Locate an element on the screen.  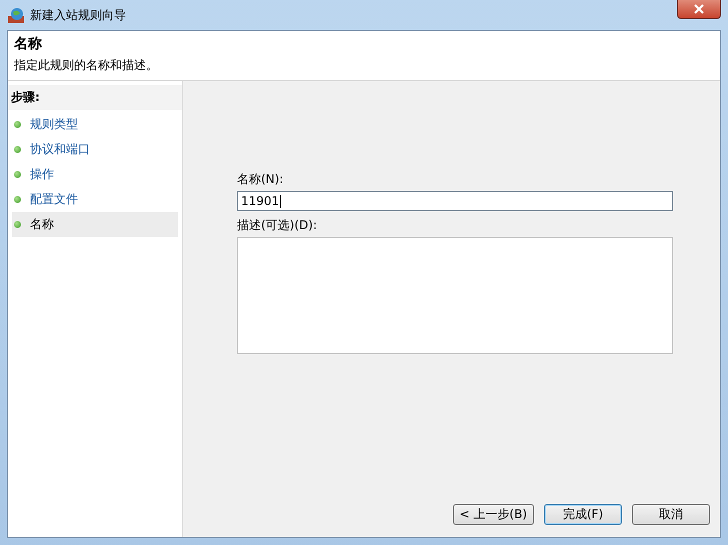
steps-heading: 步骤: is located at coordinates (95, 97).